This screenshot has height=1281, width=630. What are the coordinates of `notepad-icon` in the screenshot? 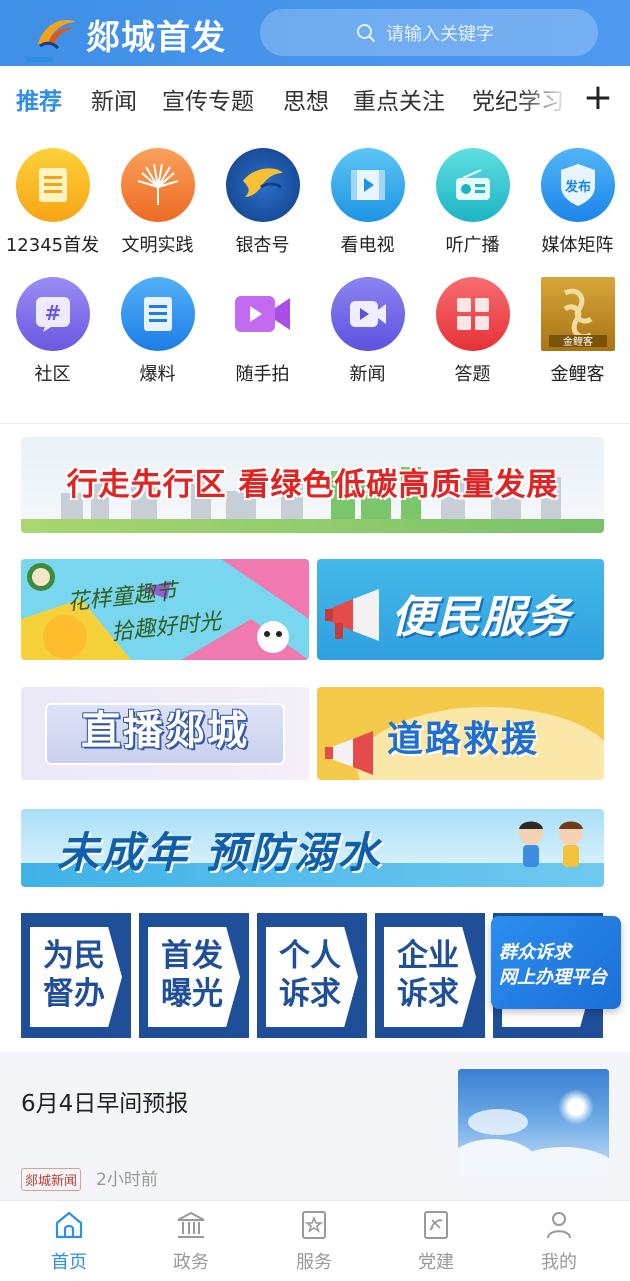 It's located at (157, 314).